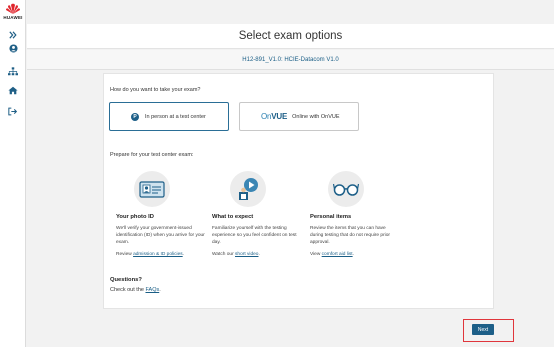 This screenshot has height=347, width=554. I want to click on sidebar: HUAWEI, so click(13, 173).